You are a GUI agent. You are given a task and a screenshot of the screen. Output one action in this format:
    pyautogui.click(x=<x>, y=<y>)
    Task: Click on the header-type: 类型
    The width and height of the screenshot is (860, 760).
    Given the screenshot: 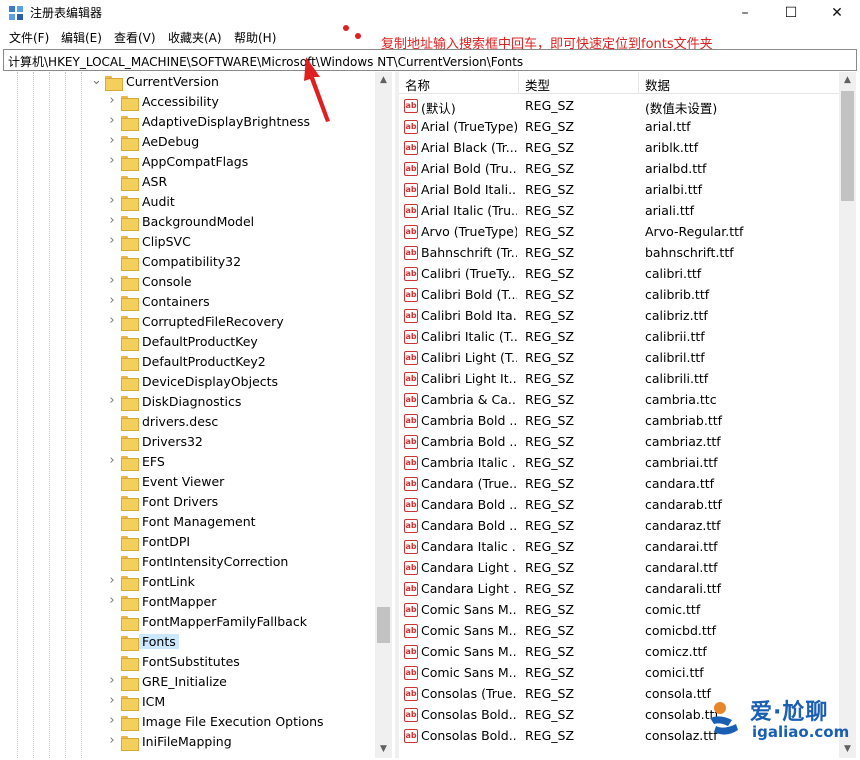 What is the action you would take?
    pyautogui.click(x=537, y=84)
    